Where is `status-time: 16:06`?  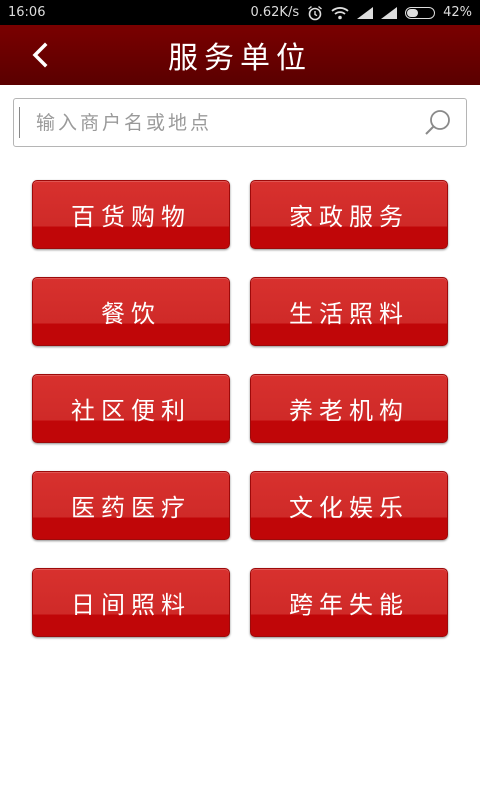
status-time: 16:06 is located at coordinates (27, 12).